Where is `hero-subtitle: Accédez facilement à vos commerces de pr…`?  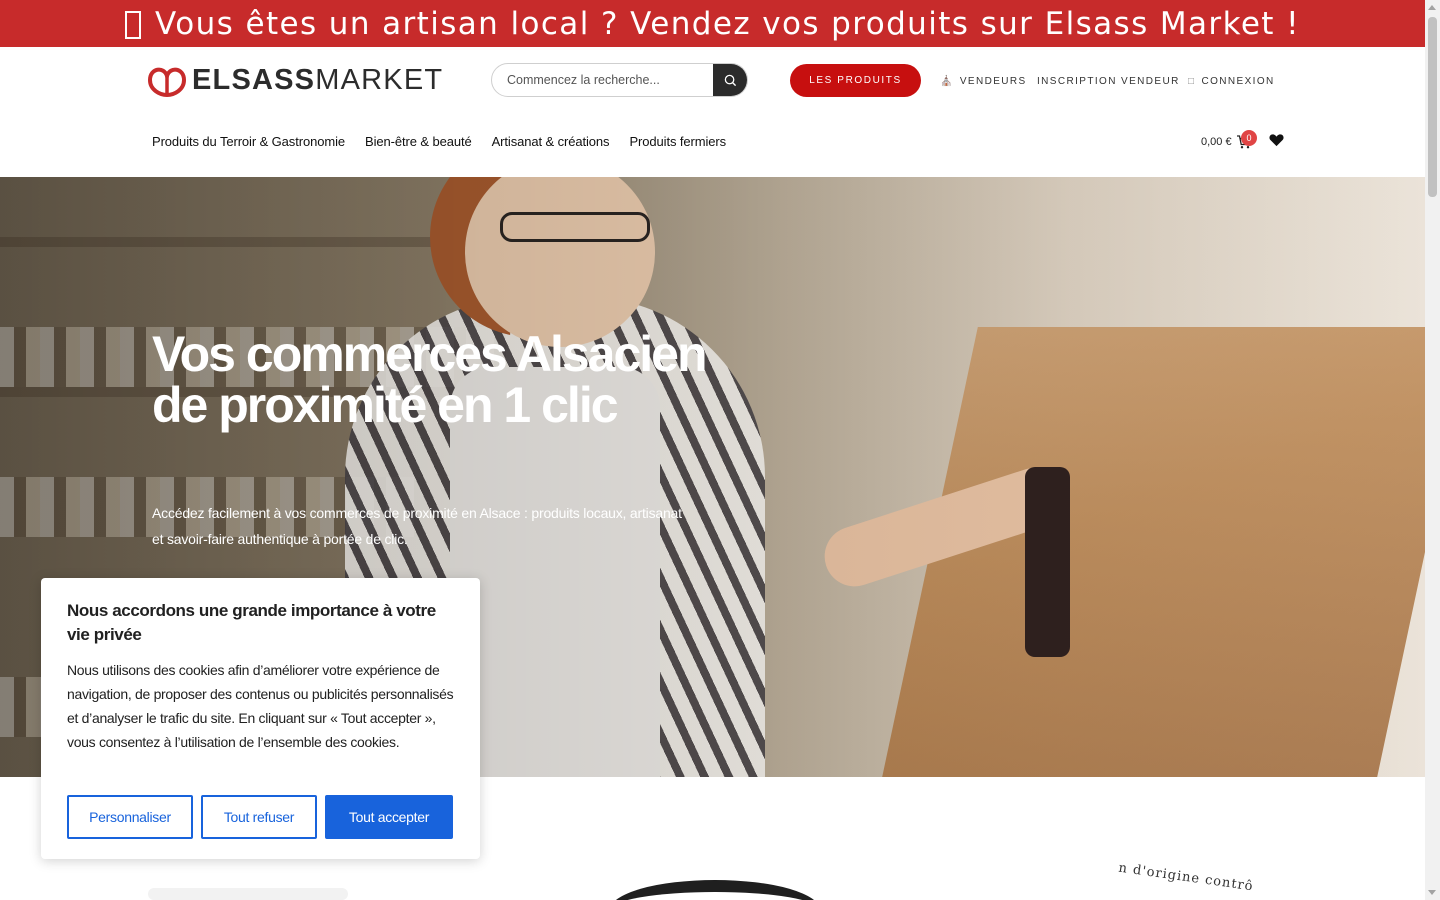
hero-subtitle: Accédez facilement à vos commerces de pr… is located at coordinates (417, 526).